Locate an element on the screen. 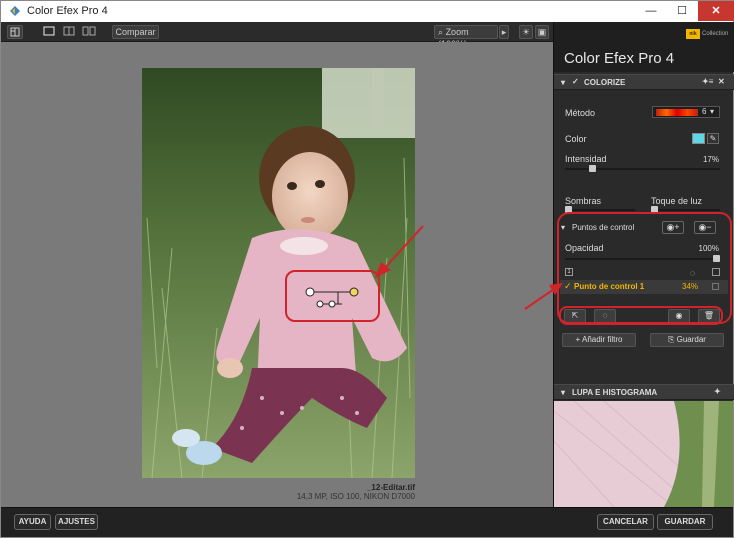 Image resolution: width=734 pixels, height=538 pixels. footer-bar: AYUDA AJUSTES CANCELAR GUARDAR is located at coordinates (367, 522).